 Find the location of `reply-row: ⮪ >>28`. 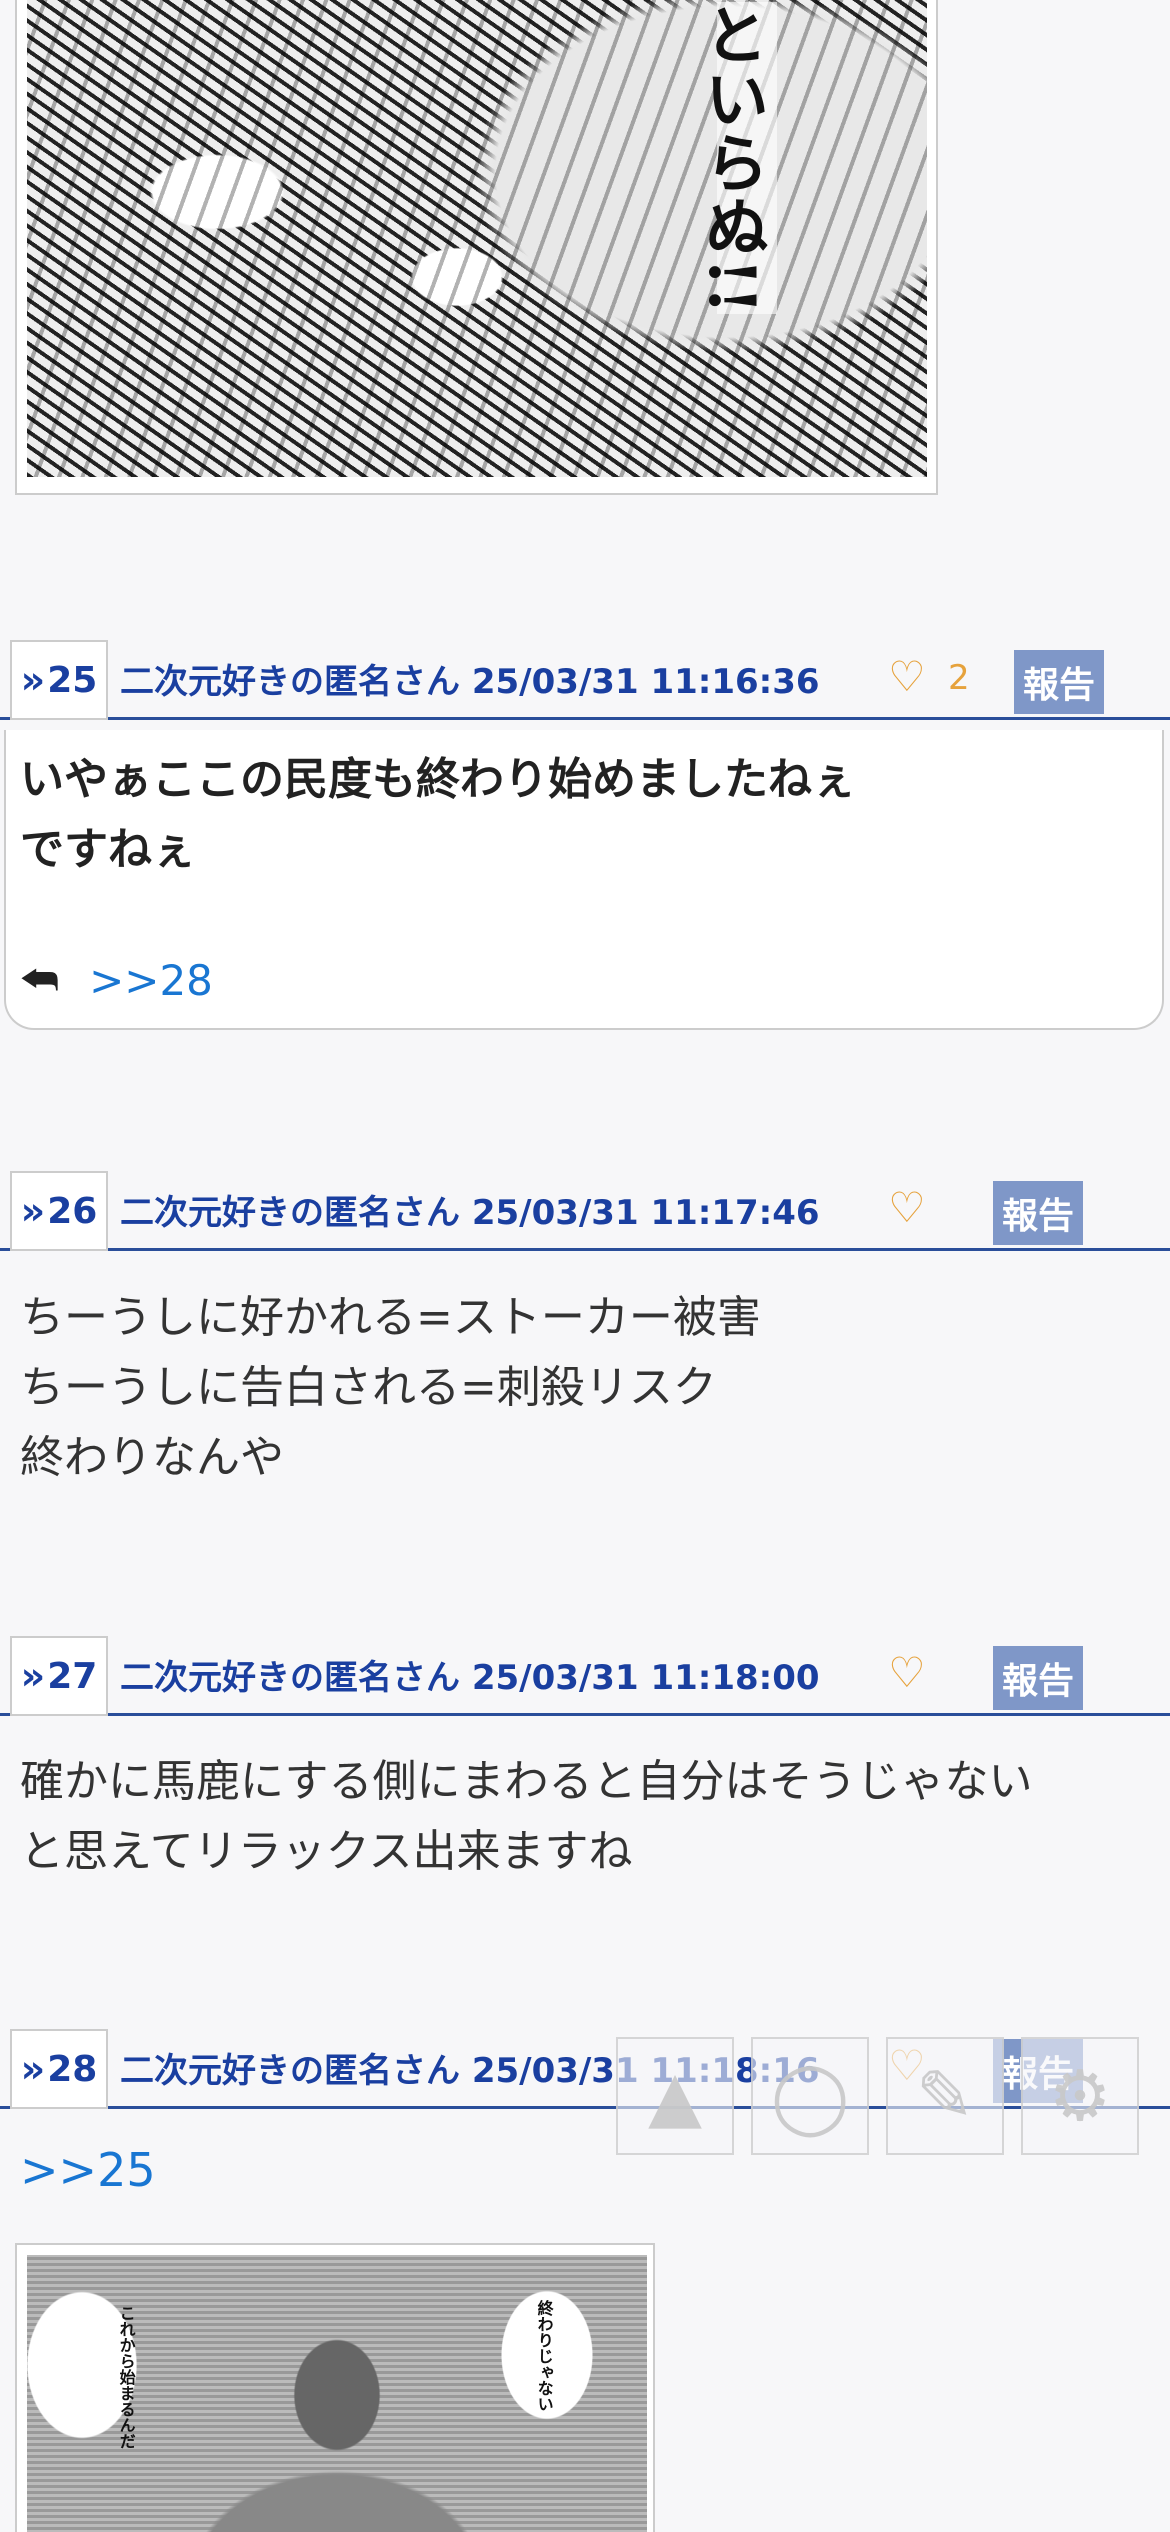

reply-row: ⮪ >>28 is located at coordinates (116, 980).